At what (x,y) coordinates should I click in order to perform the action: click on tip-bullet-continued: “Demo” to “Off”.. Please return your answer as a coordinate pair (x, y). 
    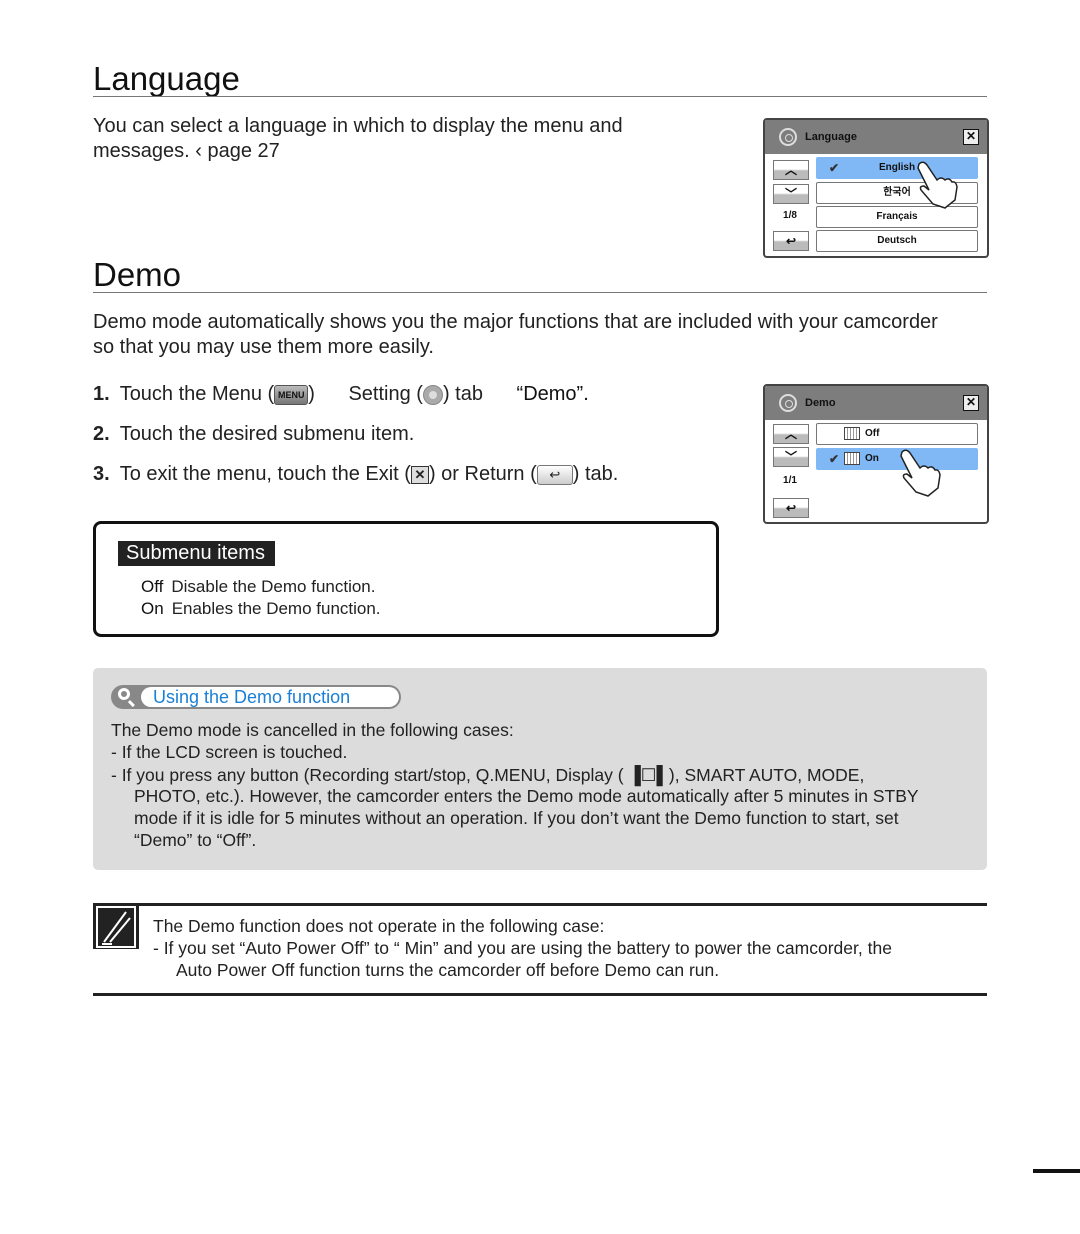
    Looking at the image, I should click on (195, 840).